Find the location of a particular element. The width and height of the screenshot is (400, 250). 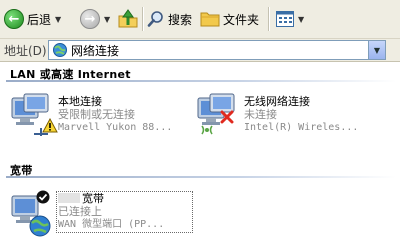

views-button: ▼ is located at coordinates (290, 19).